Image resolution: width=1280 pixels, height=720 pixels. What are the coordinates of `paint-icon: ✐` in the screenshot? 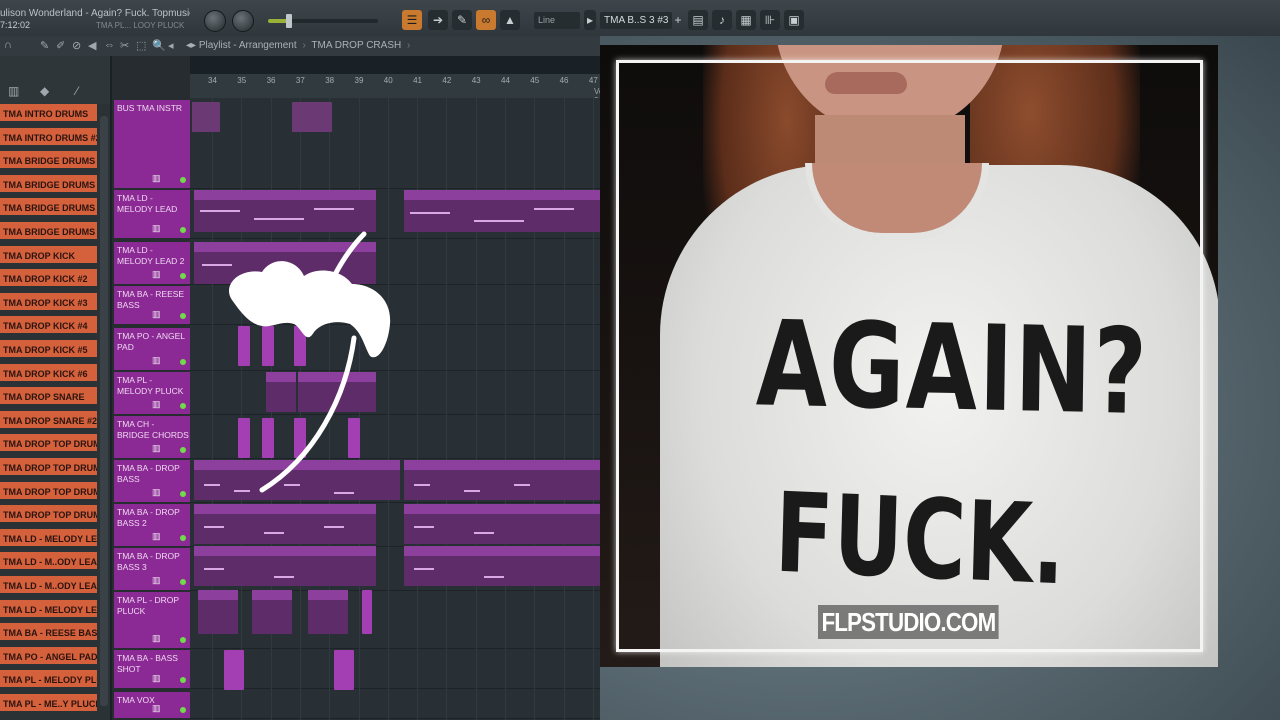 It's located at (60, 45).